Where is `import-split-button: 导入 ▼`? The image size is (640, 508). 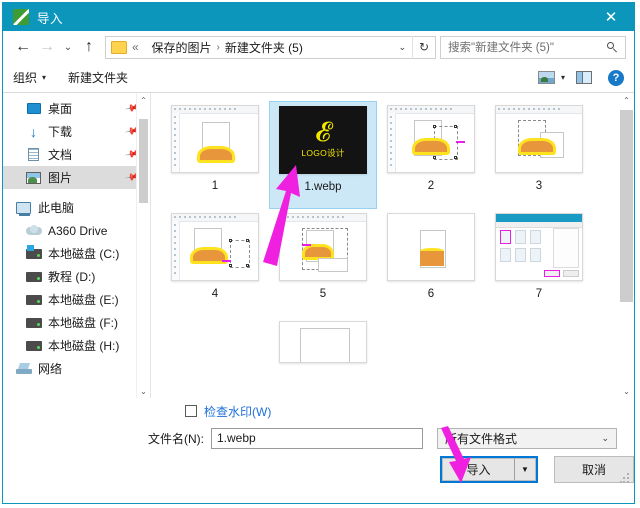
import-split-button: 导入 ▼ is located at coordinates (489, 469).